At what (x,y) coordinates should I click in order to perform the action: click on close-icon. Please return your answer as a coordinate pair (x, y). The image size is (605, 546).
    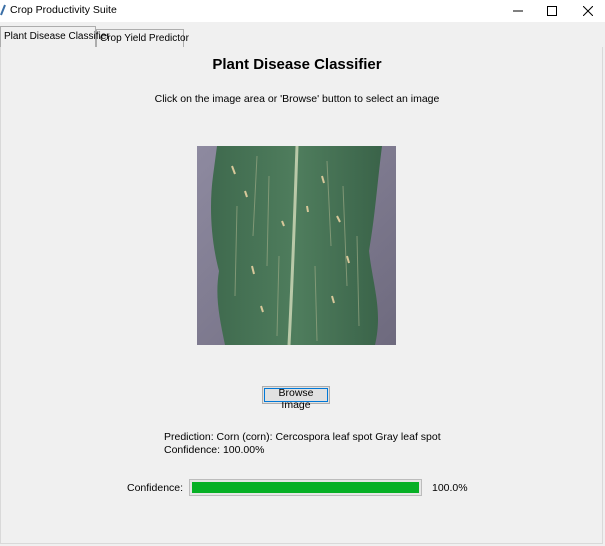
    Looking at the image, I should click on (588, 11).